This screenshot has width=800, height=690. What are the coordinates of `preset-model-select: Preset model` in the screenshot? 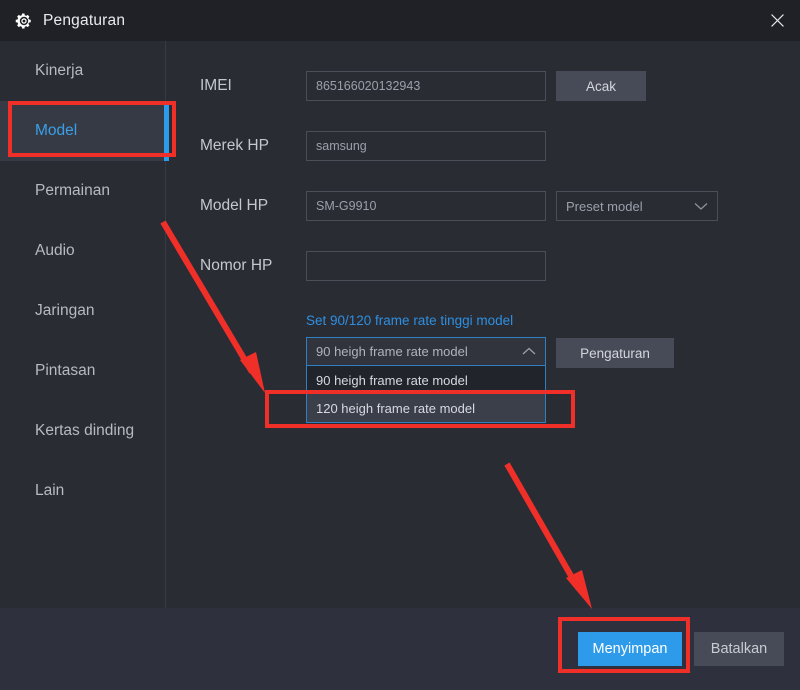 It's located at (637, 206).